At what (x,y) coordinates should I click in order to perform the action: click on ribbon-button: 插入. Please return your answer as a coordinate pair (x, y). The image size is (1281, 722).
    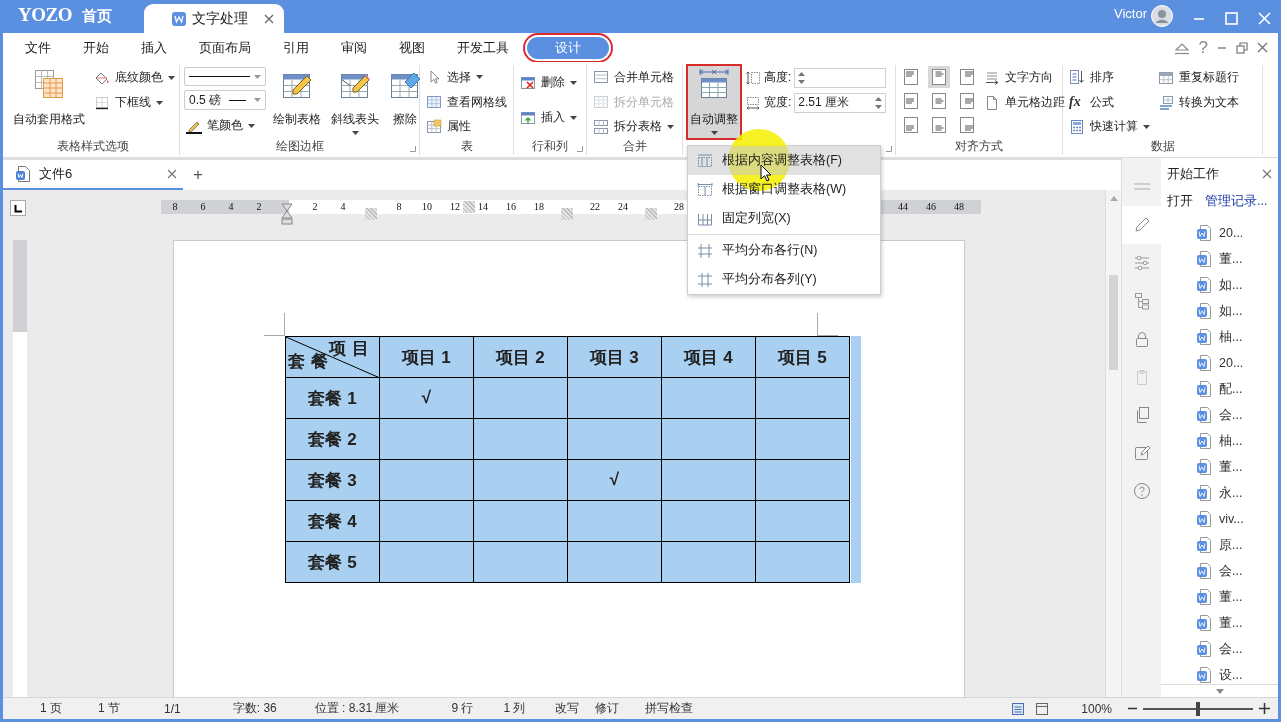
    Looking at the image, I should click on (548, 117).